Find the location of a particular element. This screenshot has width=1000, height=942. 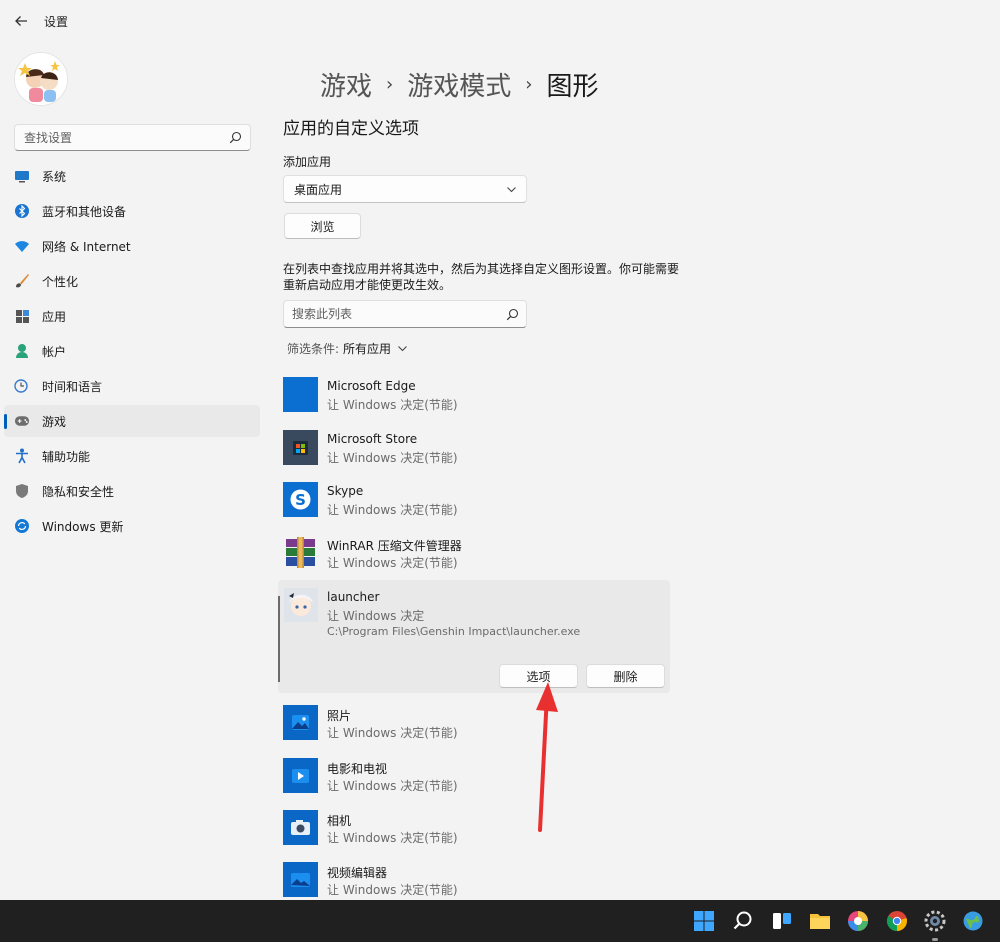

app-name: launcher is located at coordinates (353, 597).